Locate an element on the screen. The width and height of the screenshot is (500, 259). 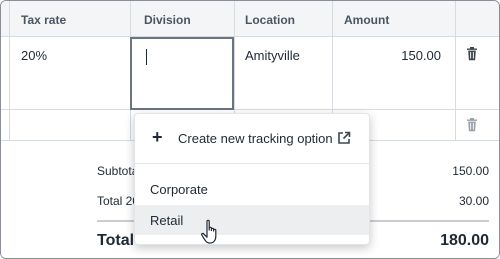
column-header-amount: Amount is located at coordinates (366, 20).